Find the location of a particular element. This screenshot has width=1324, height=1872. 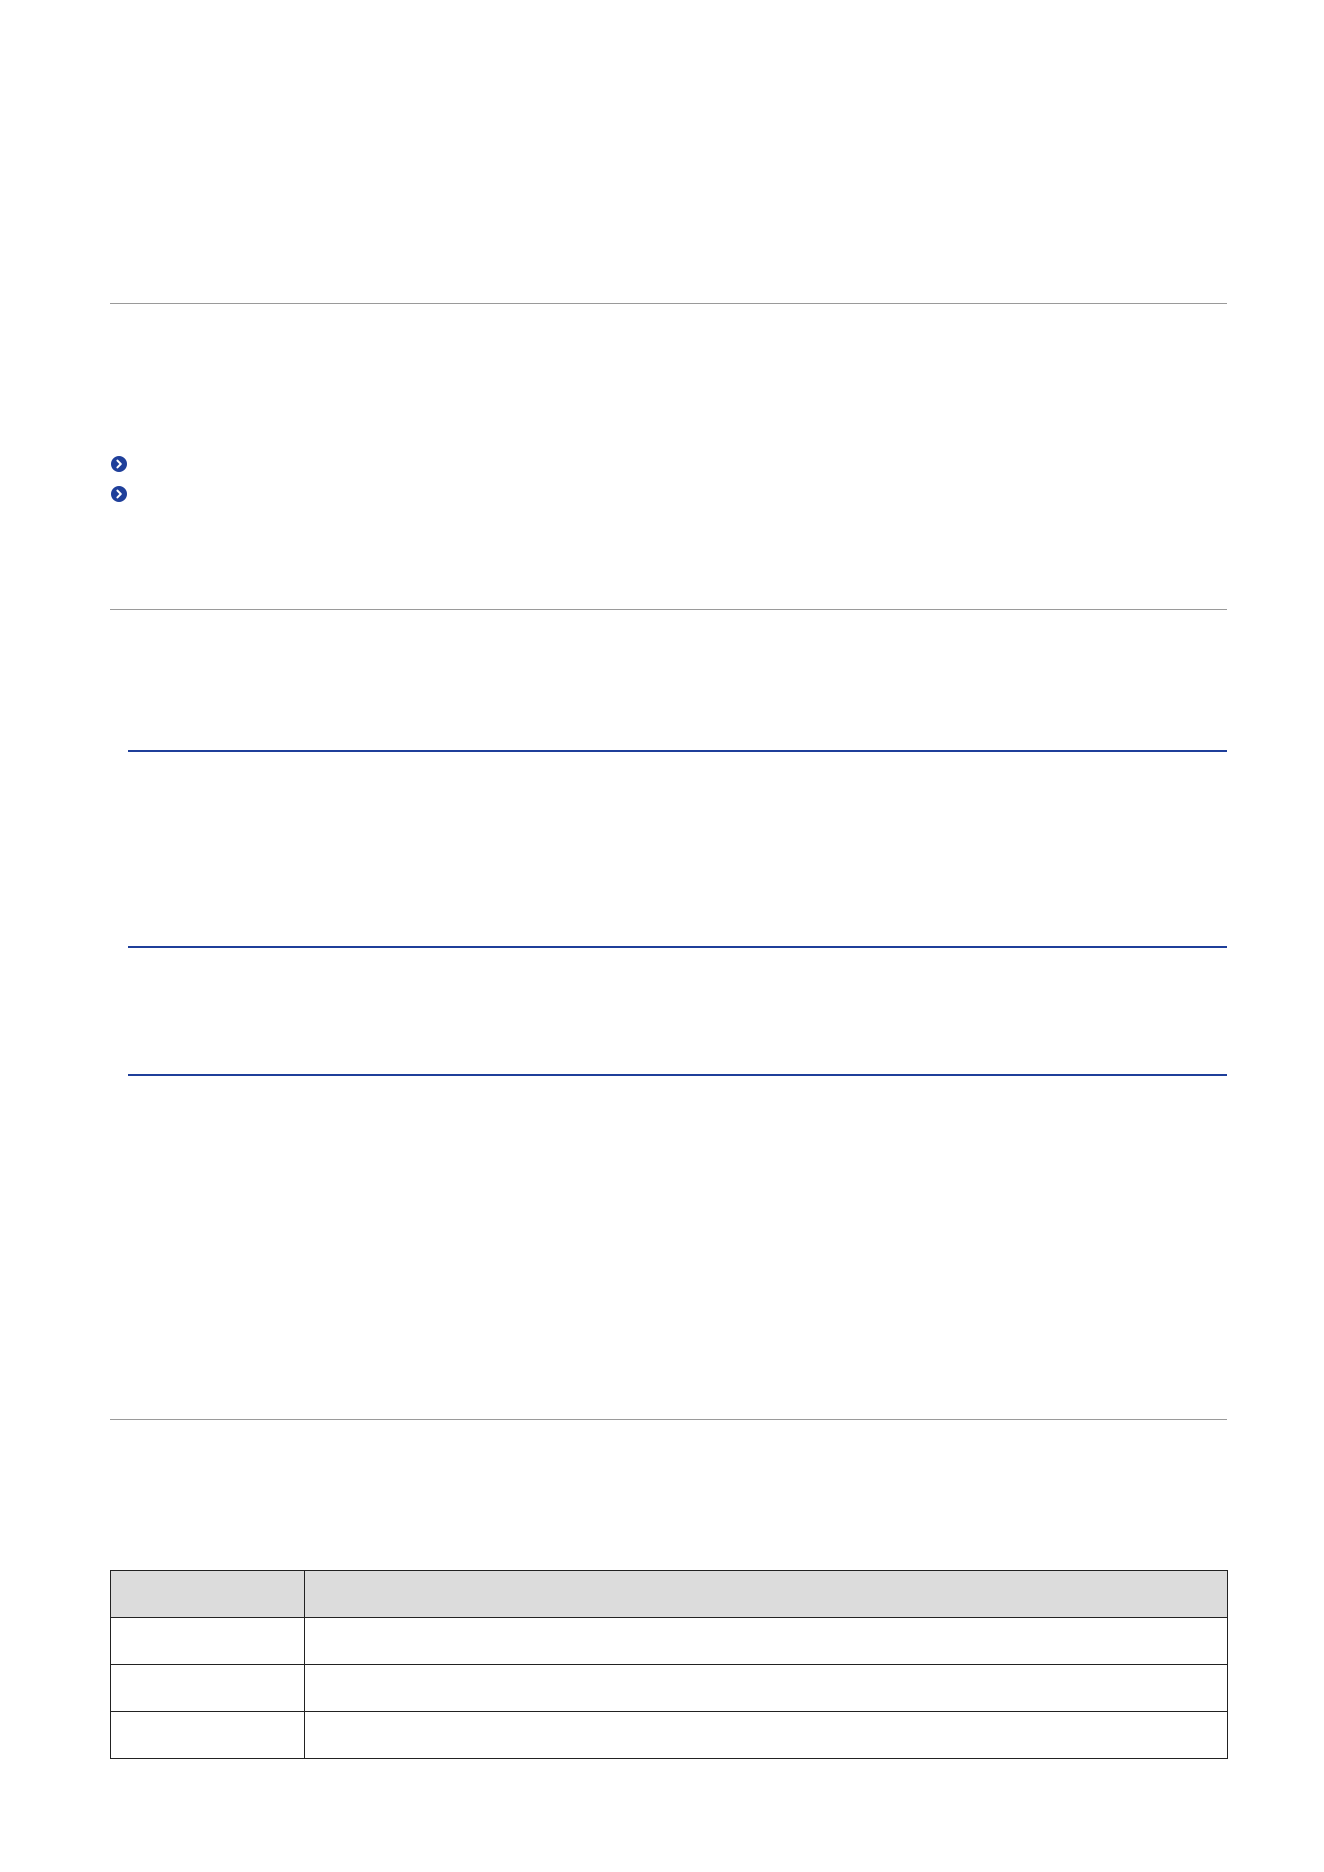

table-header-row is located at coordinates (669, 1594).